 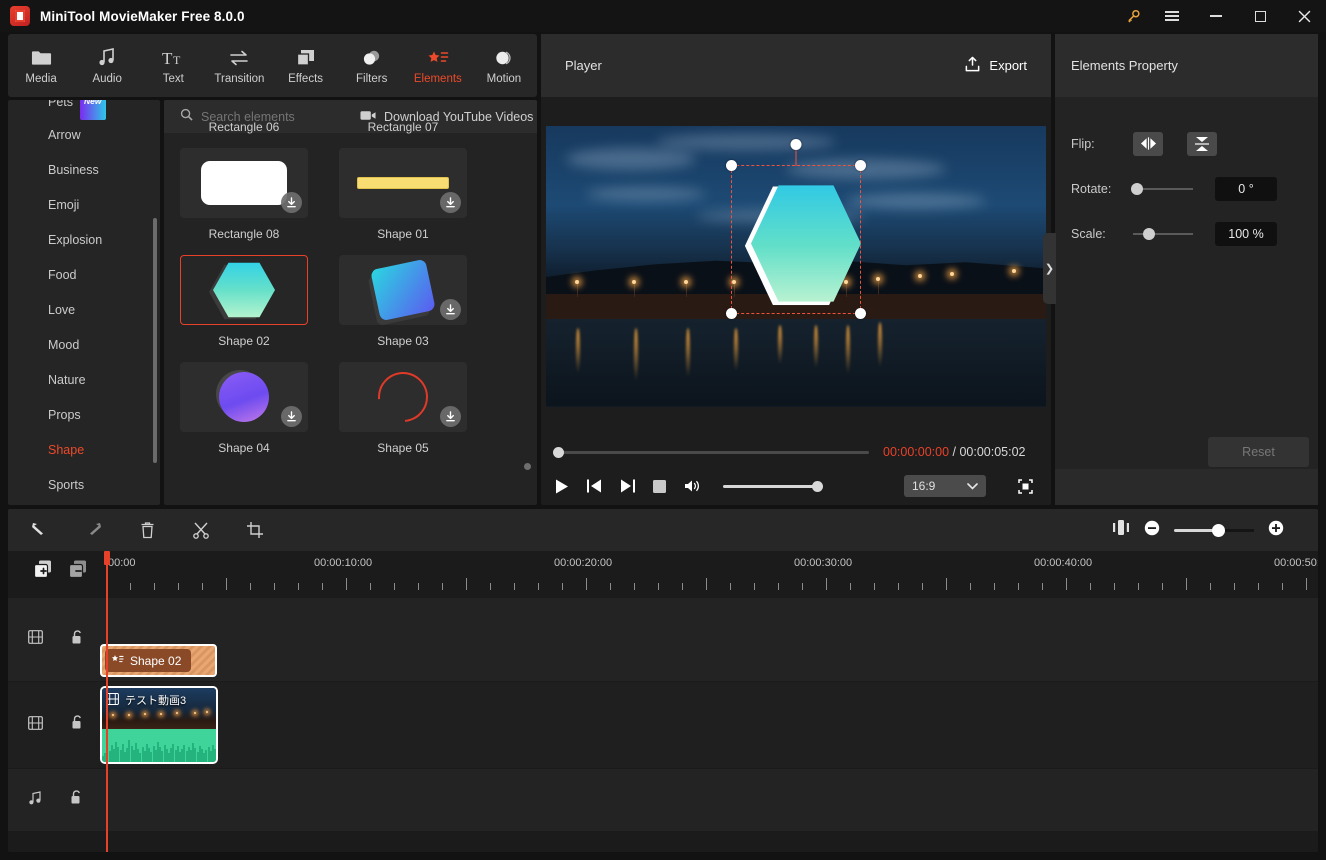 I want to click on rotate-slider, so click(x=1162, y=188).